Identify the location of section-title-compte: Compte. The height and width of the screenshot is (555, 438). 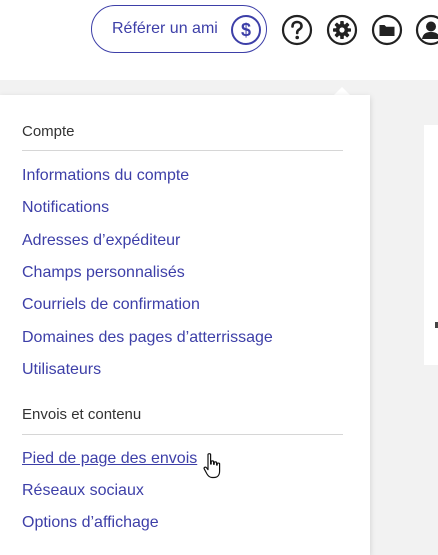
(48, 131).